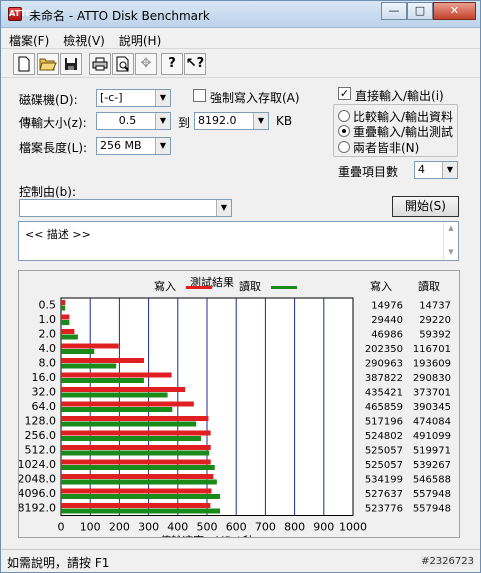 Image resolution: width=481 pixels, height=573 pixels. I want to click on read-value: 546588, so click(432, 479).